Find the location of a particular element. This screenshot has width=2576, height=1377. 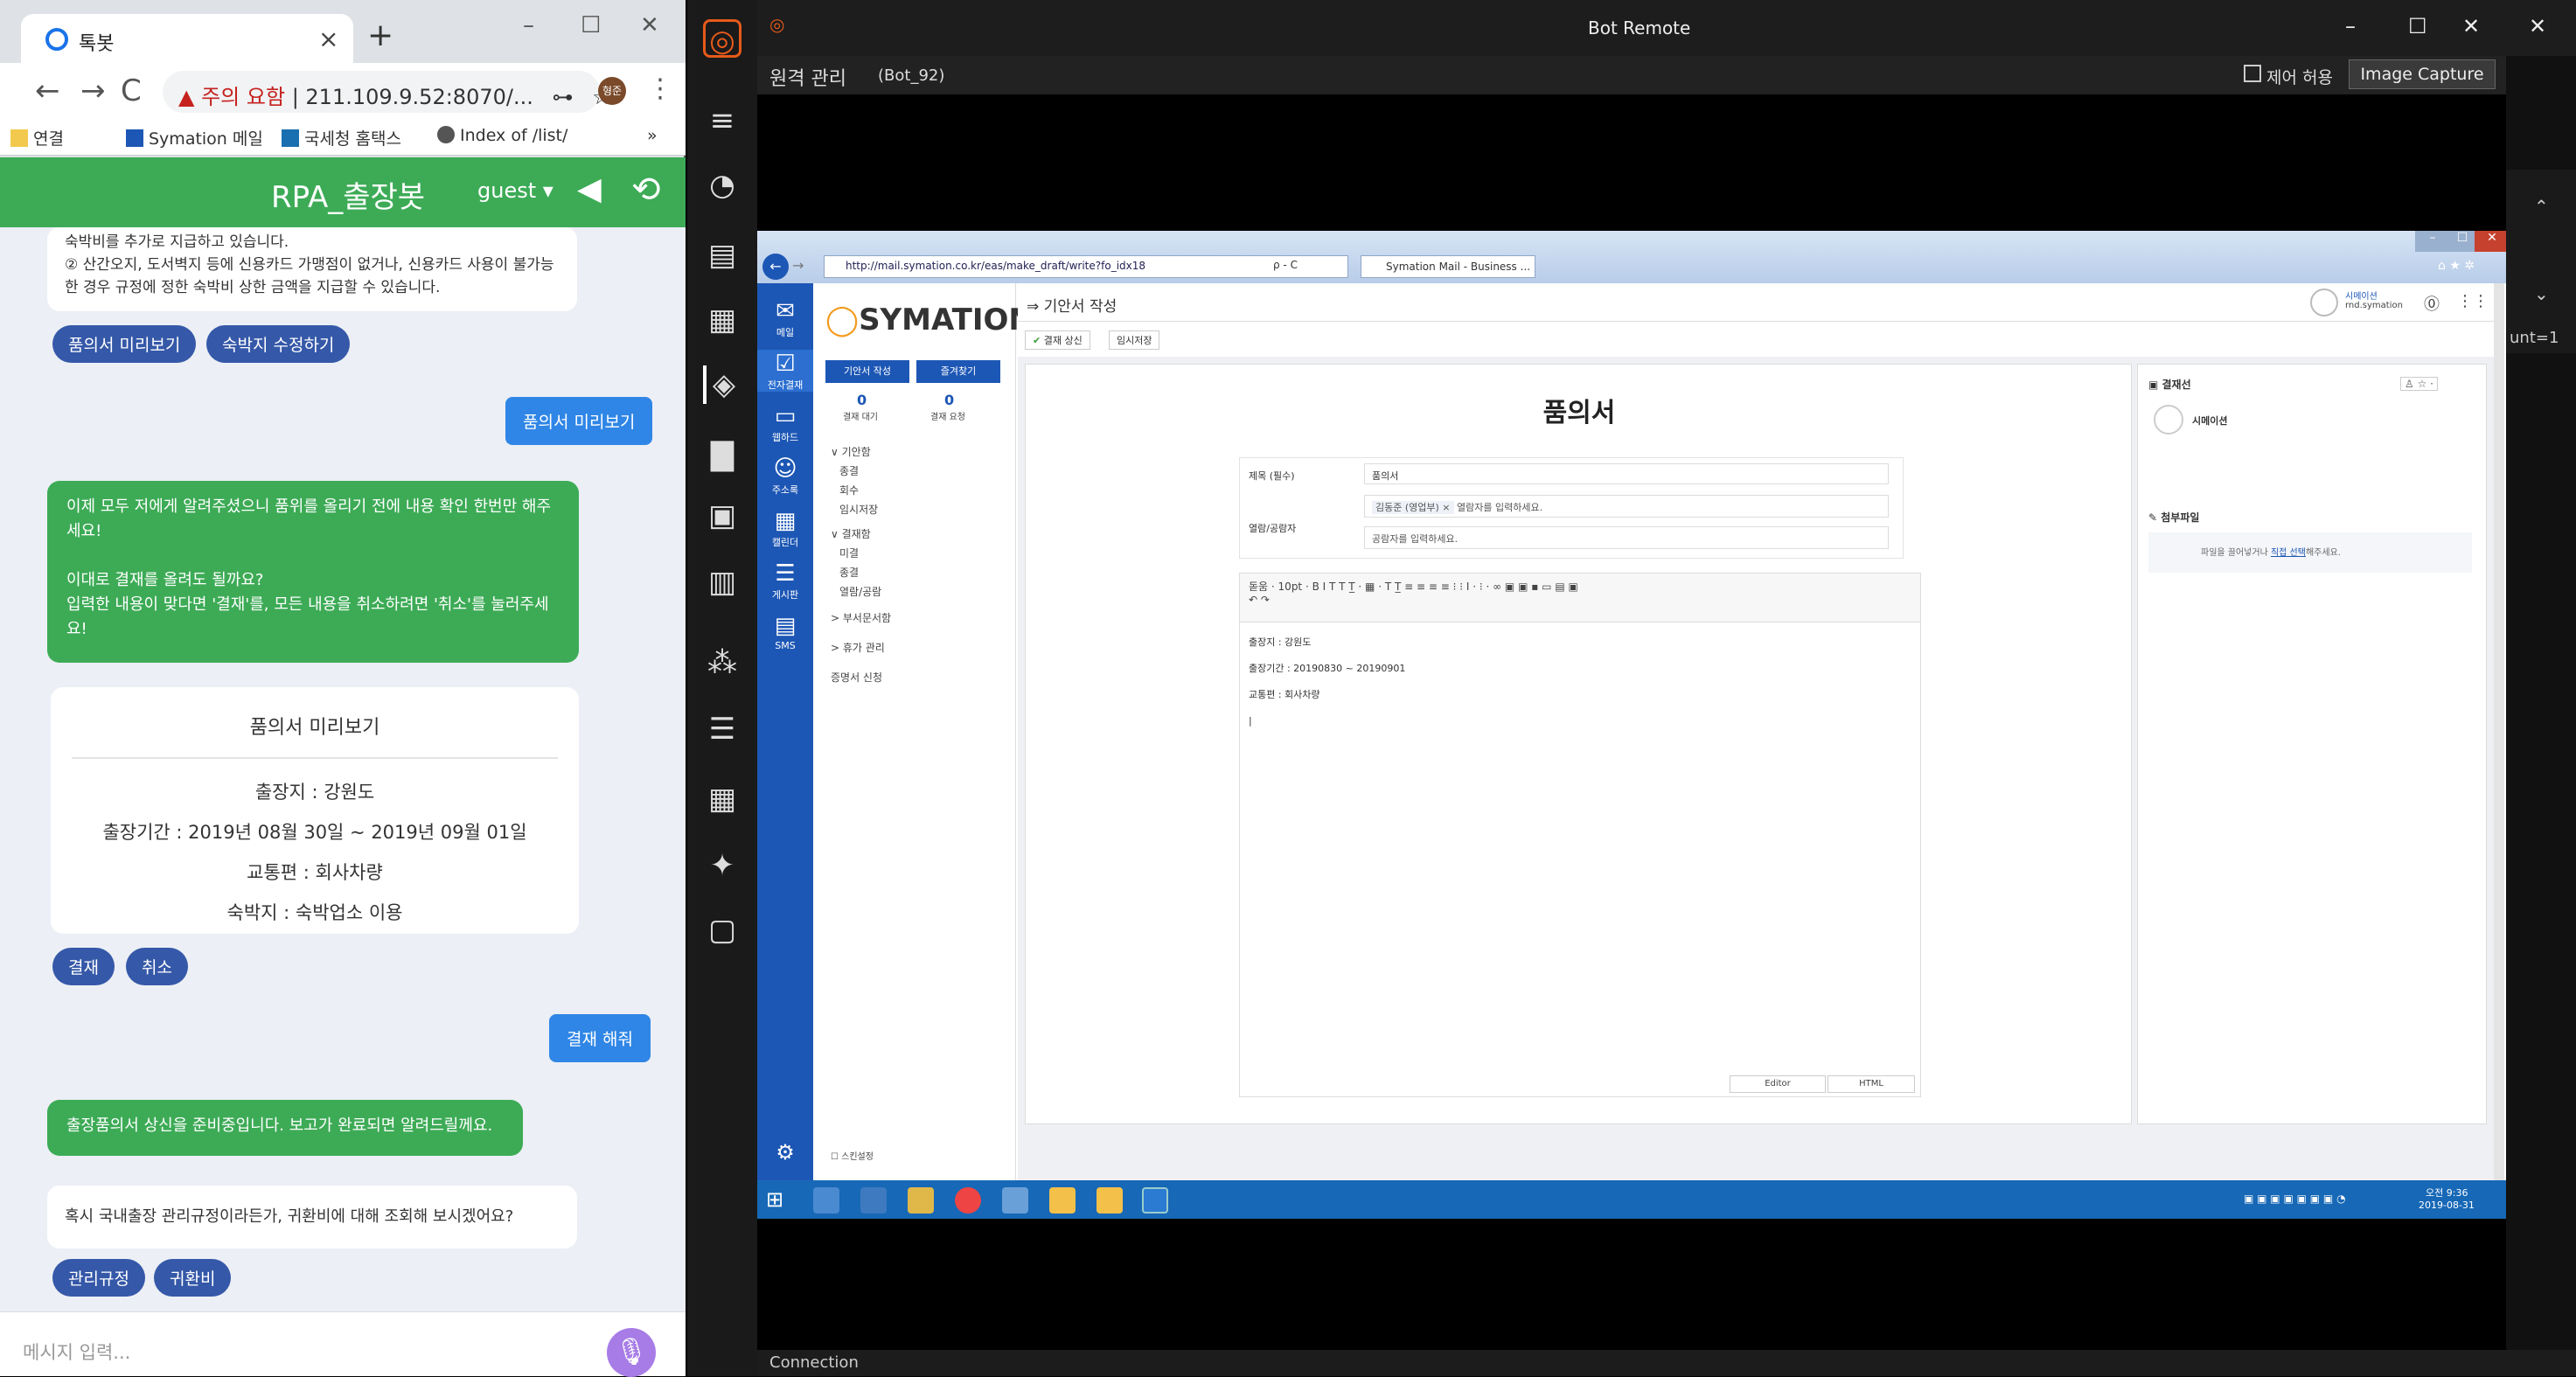

home-star-gear-icons: ⌂ ★ ✲ is located at coordinates (2456, 266).